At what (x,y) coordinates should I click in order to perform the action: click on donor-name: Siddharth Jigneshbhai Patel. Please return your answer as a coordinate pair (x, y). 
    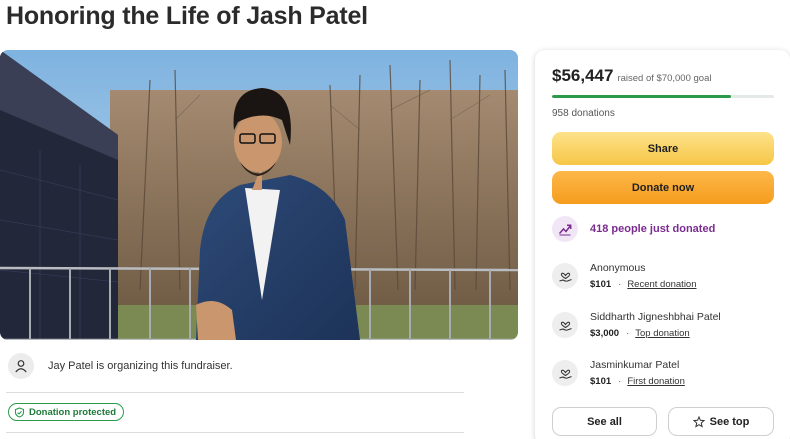
    Looking at the image, I should click on (655, 317).